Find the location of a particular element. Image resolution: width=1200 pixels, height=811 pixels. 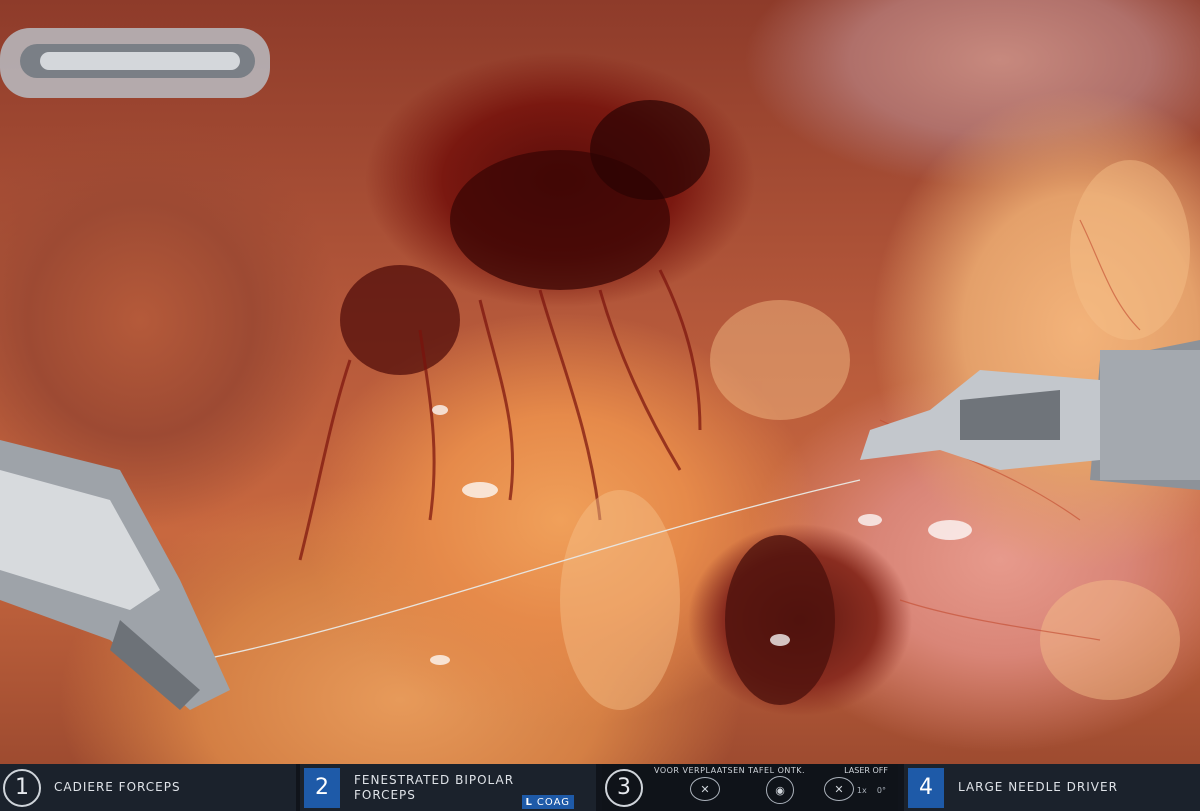

arm-2-tool-line2: FORCEPS is located at coordinates (385, 794).